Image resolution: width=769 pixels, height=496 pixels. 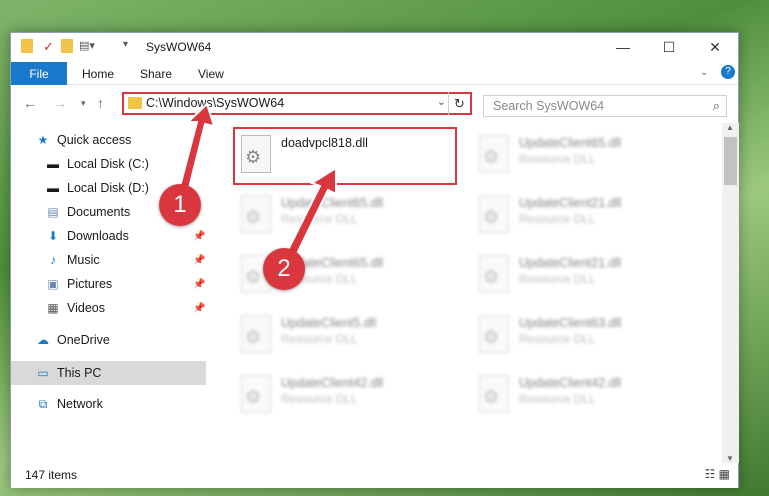 What do you see at coordinates (180, 205) in the screenshot?
I see `step-marker-1: 1` at bounding box center [180, 205].